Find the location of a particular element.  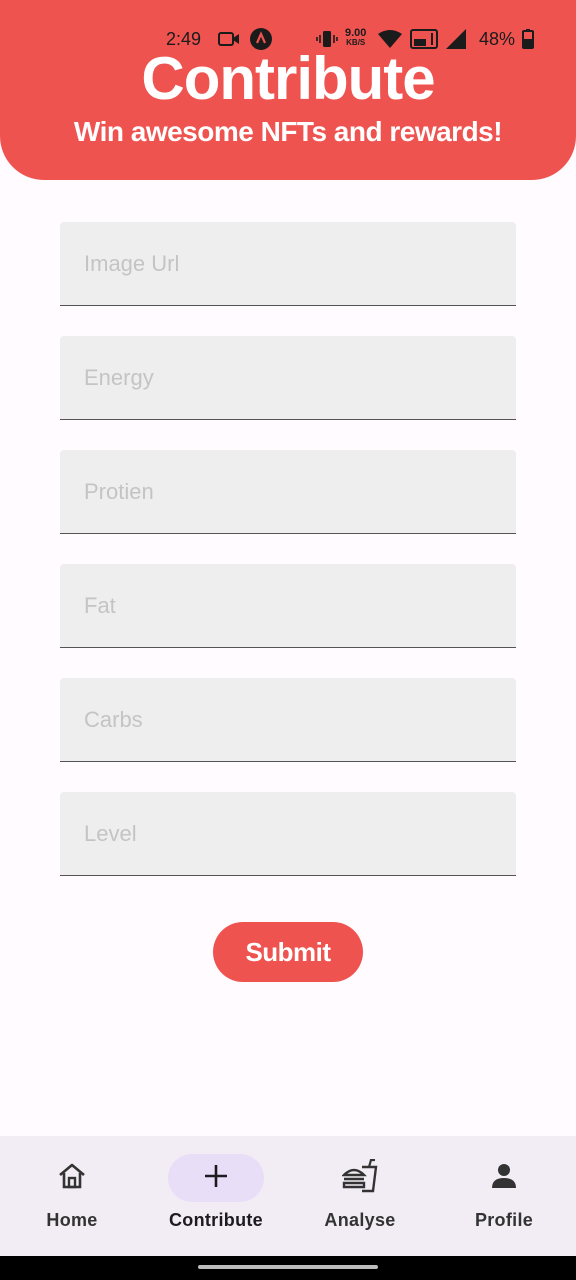

nav-label-analyse: Analyse is located at coordinates (360, 1220).